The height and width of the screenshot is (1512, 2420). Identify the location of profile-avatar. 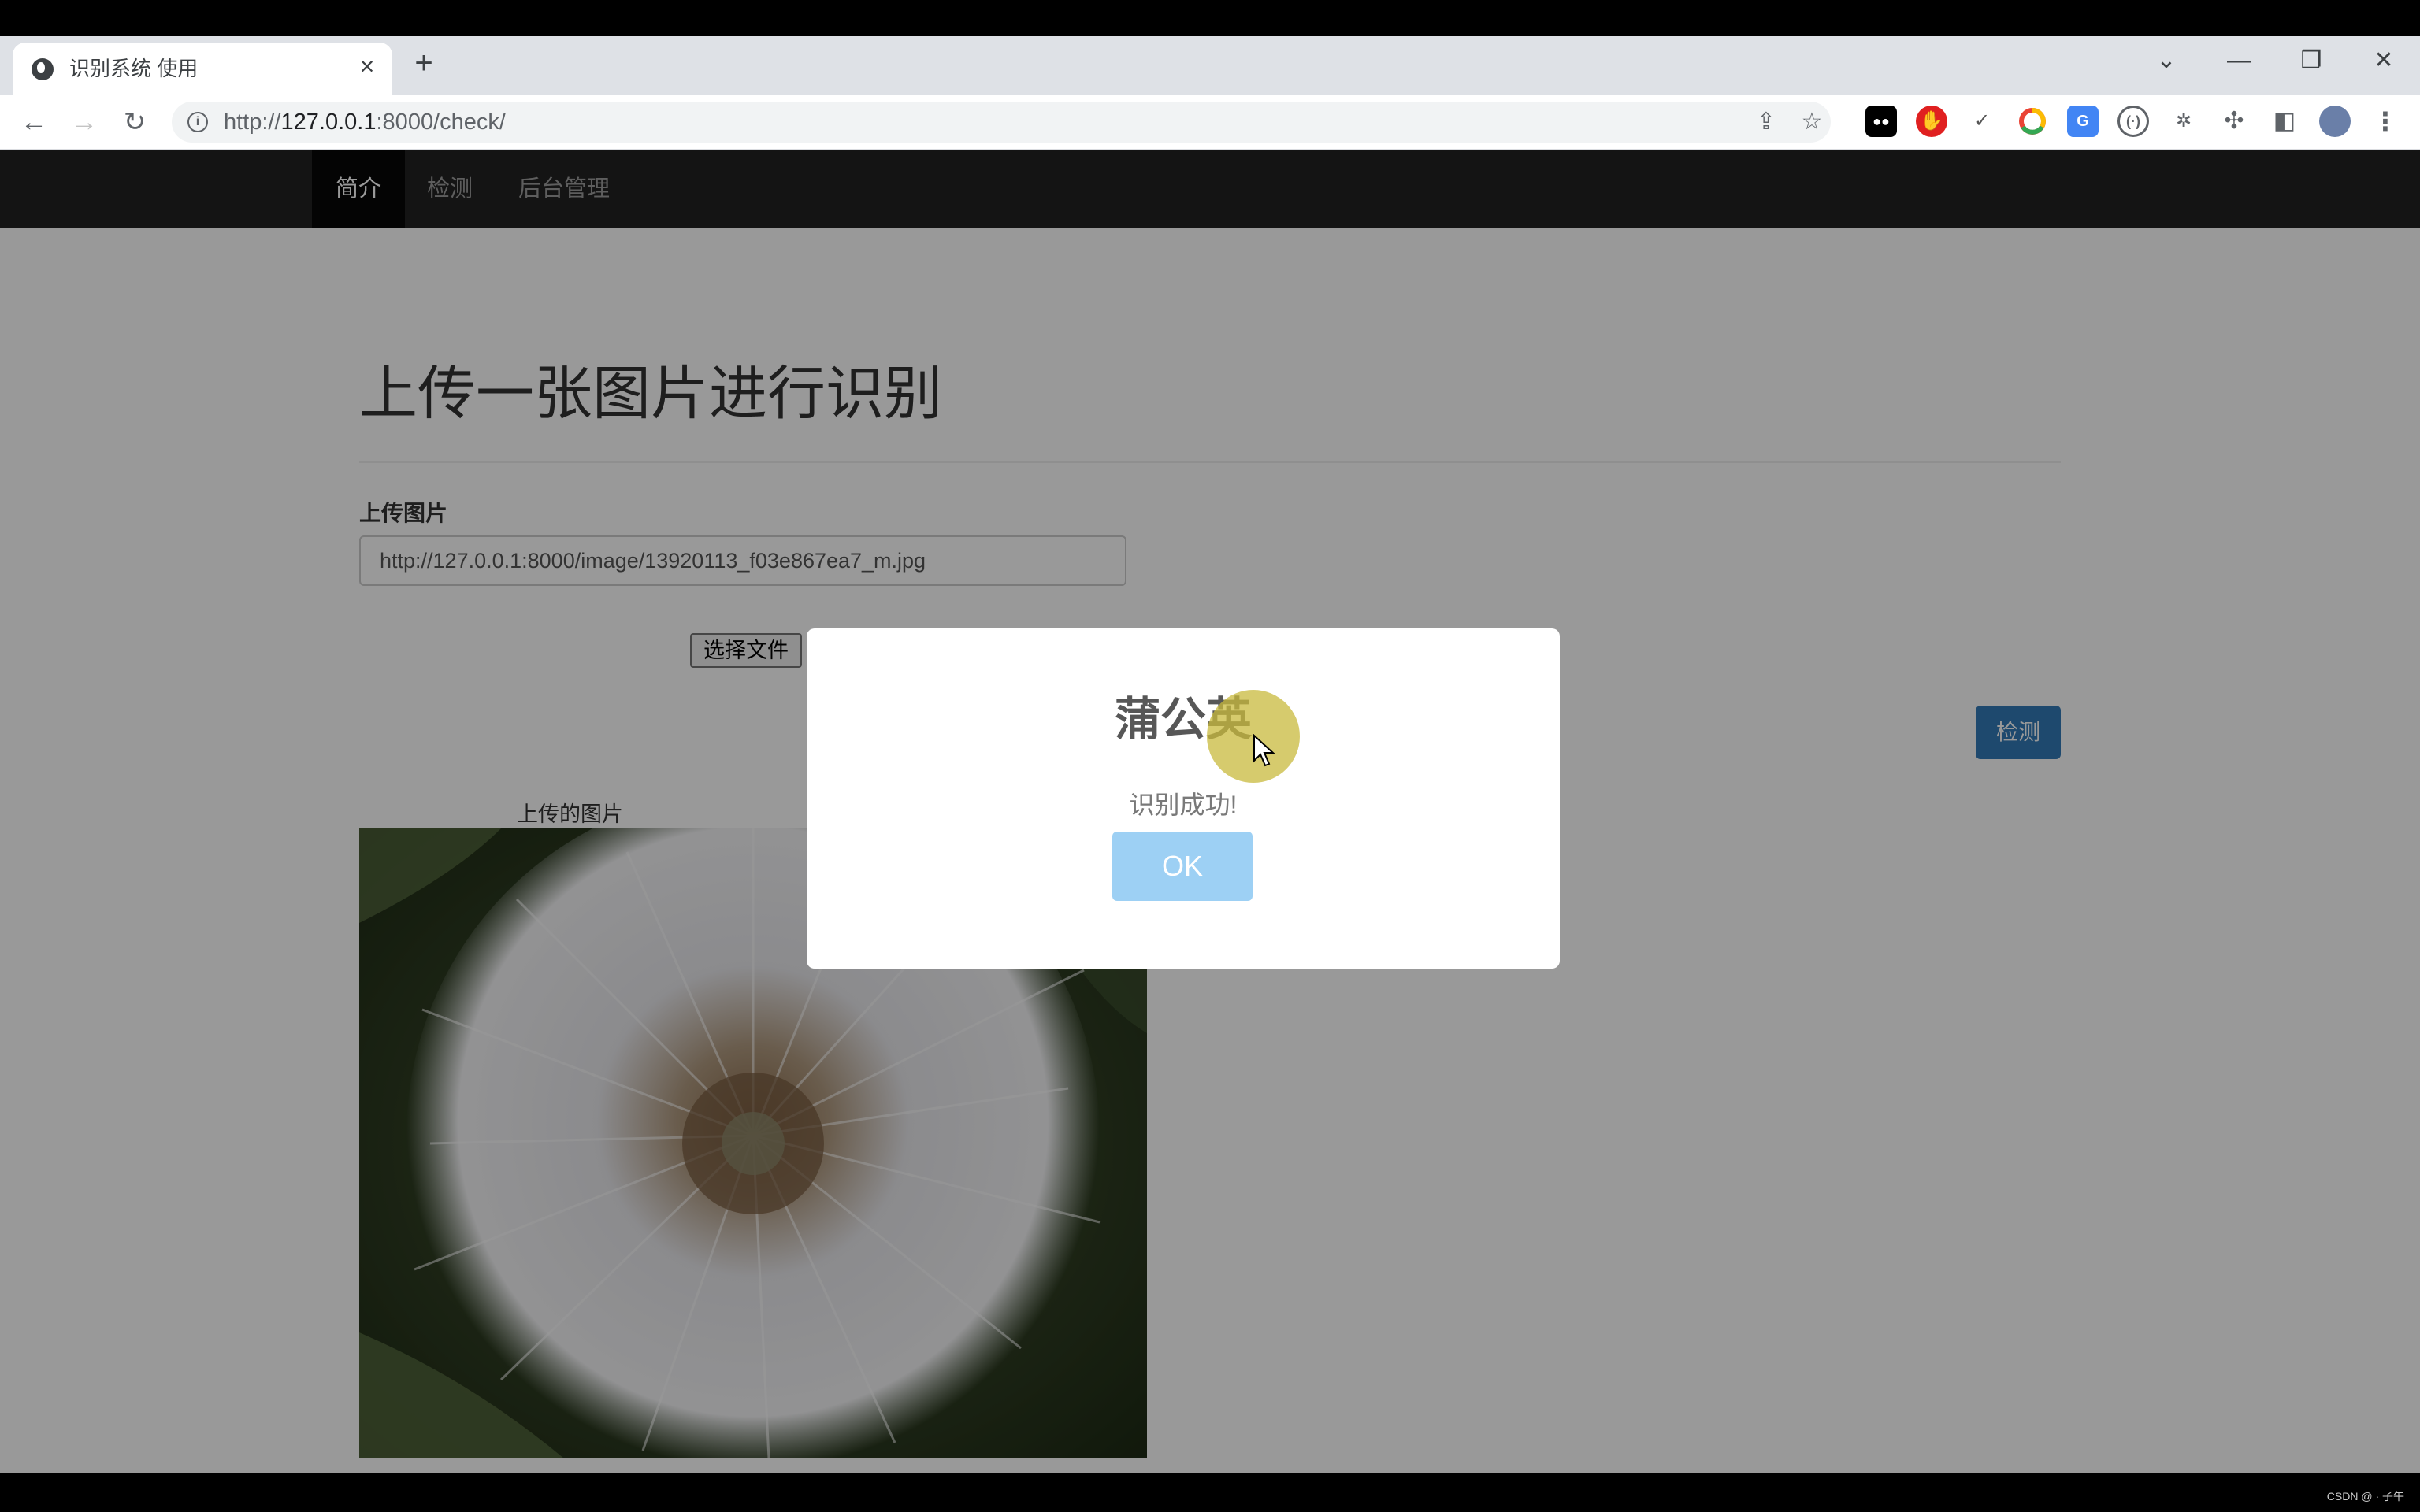
(2335, 121).